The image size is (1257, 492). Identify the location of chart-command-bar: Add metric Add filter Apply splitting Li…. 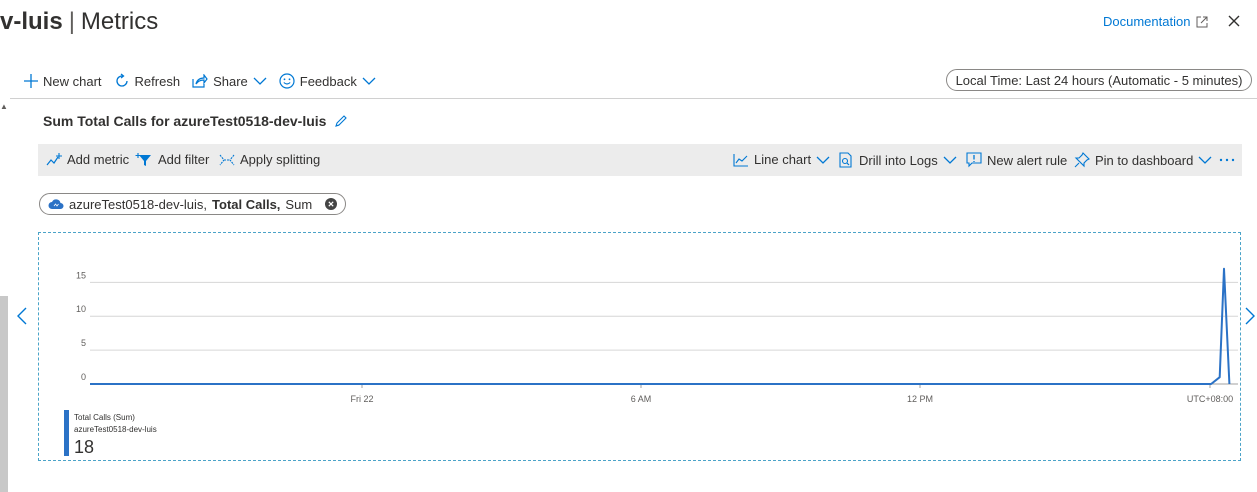
(640, 160).